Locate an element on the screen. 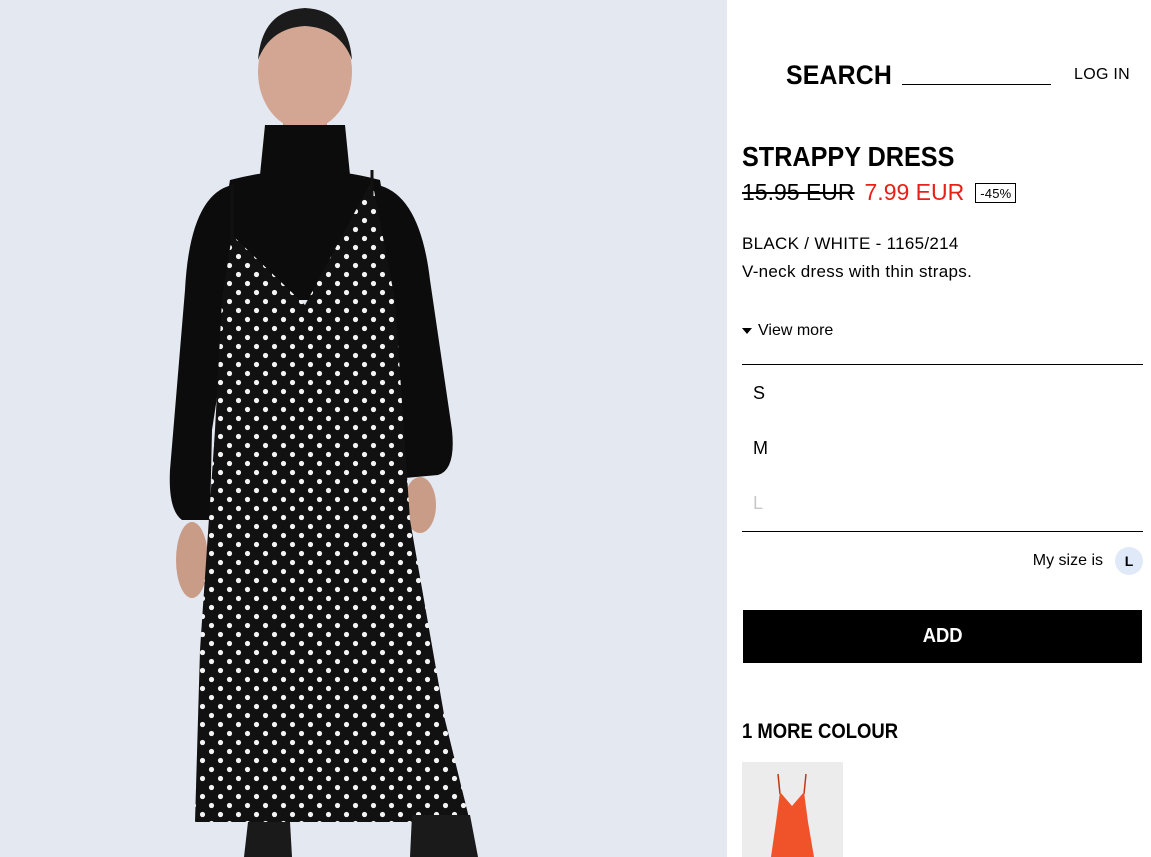 The image size is (1151, 857). my-size-recommendation: My size is L is located at coordinates (1088, 561).